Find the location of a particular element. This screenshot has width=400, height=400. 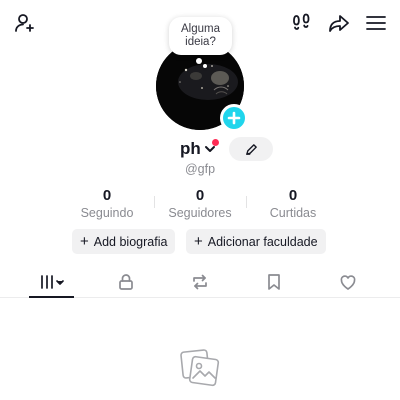

idea-bubble-line2: ideia? is located at coordinates (200, 42).